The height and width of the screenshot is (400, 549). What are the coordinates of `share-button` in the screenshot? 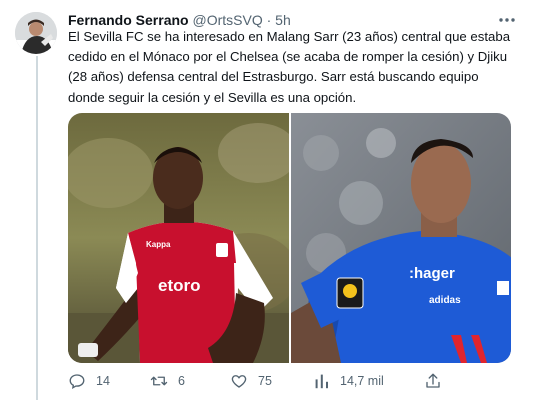 It's located at (433, 381).